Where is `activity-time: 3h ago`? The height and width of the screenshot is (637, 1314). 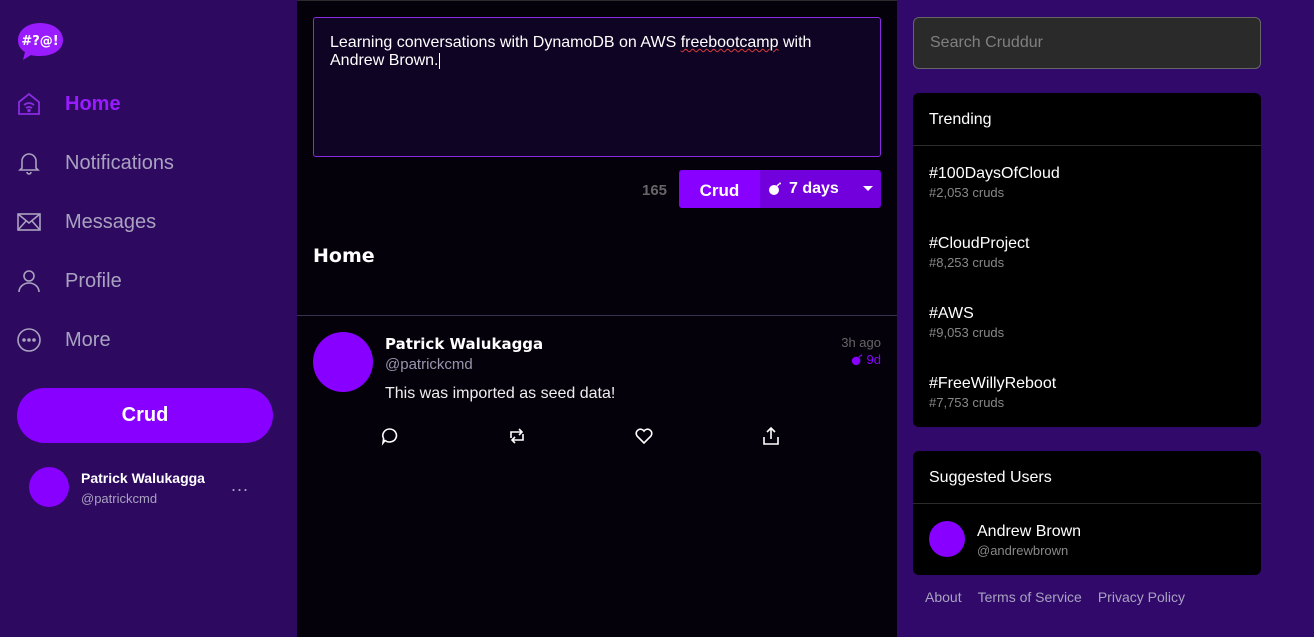 activity-time: 3h ago is located at coordinates (861, 342).